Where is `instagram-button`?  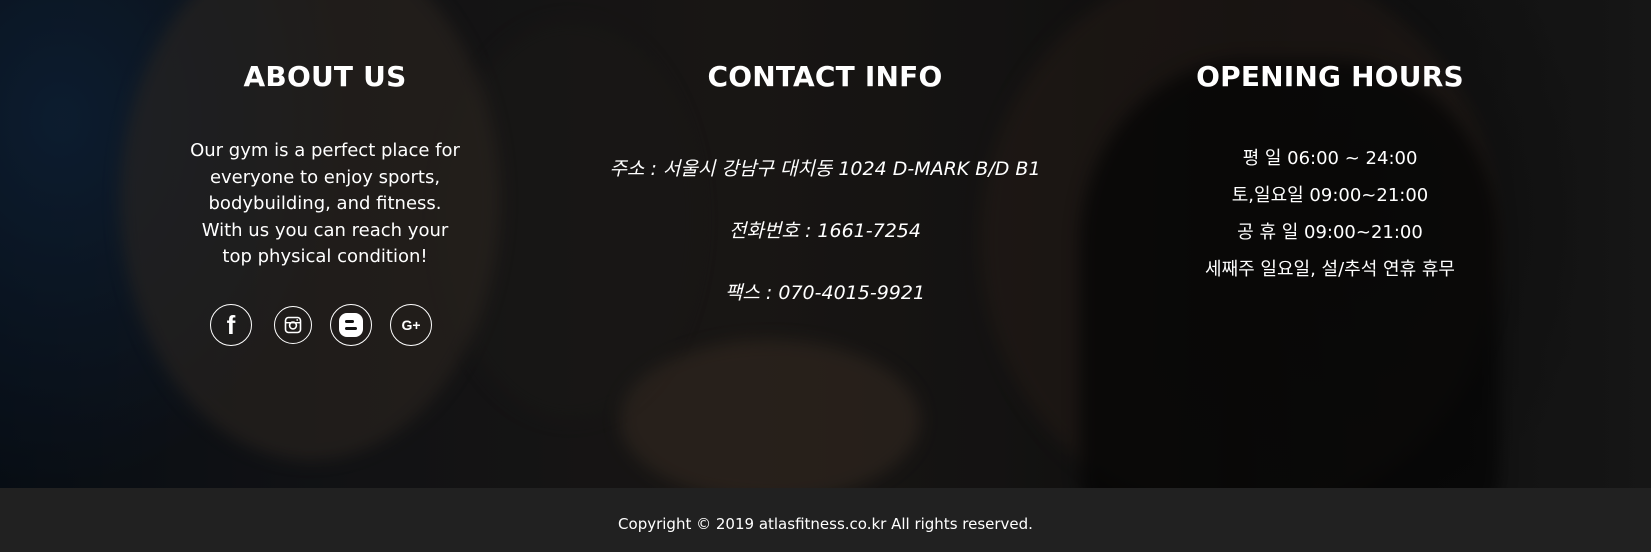 instagram-button is located at coordinates (293, 325).